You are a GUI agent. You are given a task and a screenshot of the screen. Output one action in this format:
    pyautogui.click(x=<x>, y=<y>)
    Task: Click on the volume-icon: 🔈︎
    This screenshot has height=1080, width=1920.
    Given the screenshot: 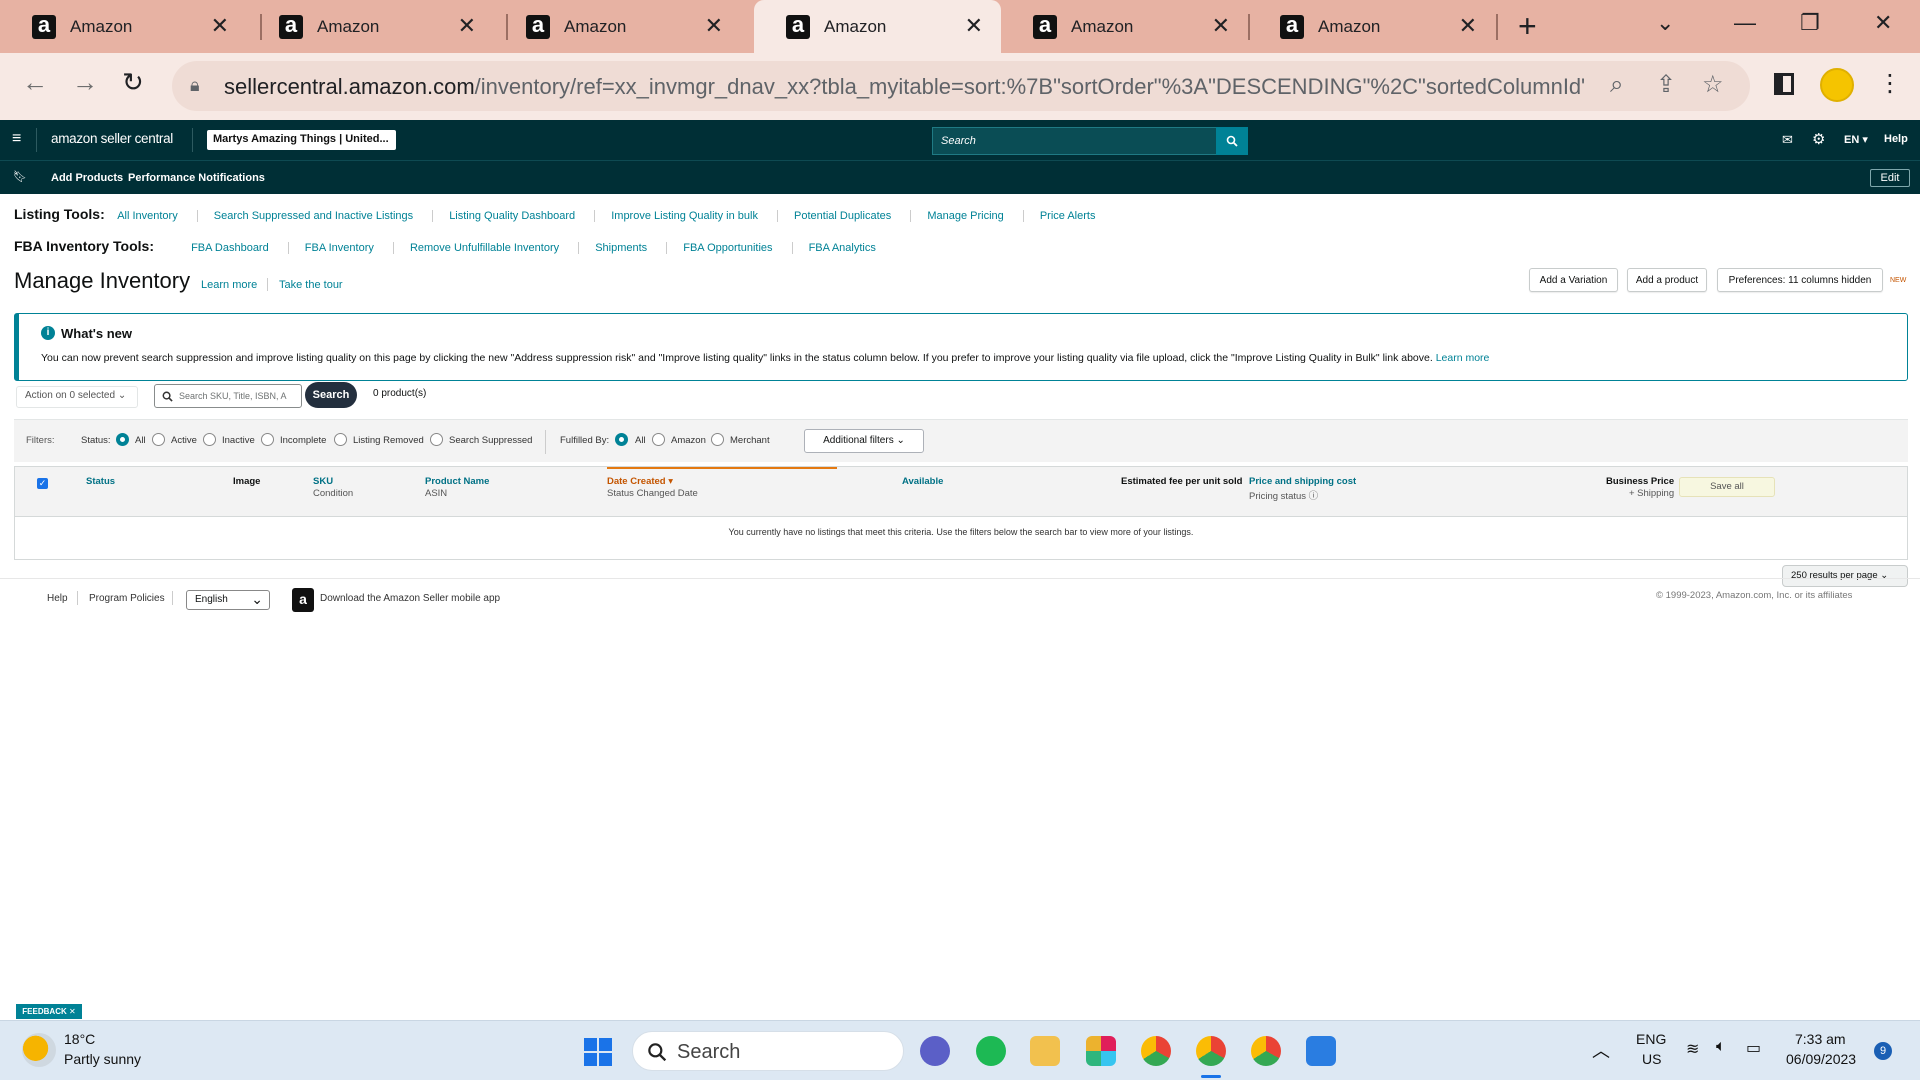 What is the action you would take?
    pyautogui.click(x=1721, y=1047)
    